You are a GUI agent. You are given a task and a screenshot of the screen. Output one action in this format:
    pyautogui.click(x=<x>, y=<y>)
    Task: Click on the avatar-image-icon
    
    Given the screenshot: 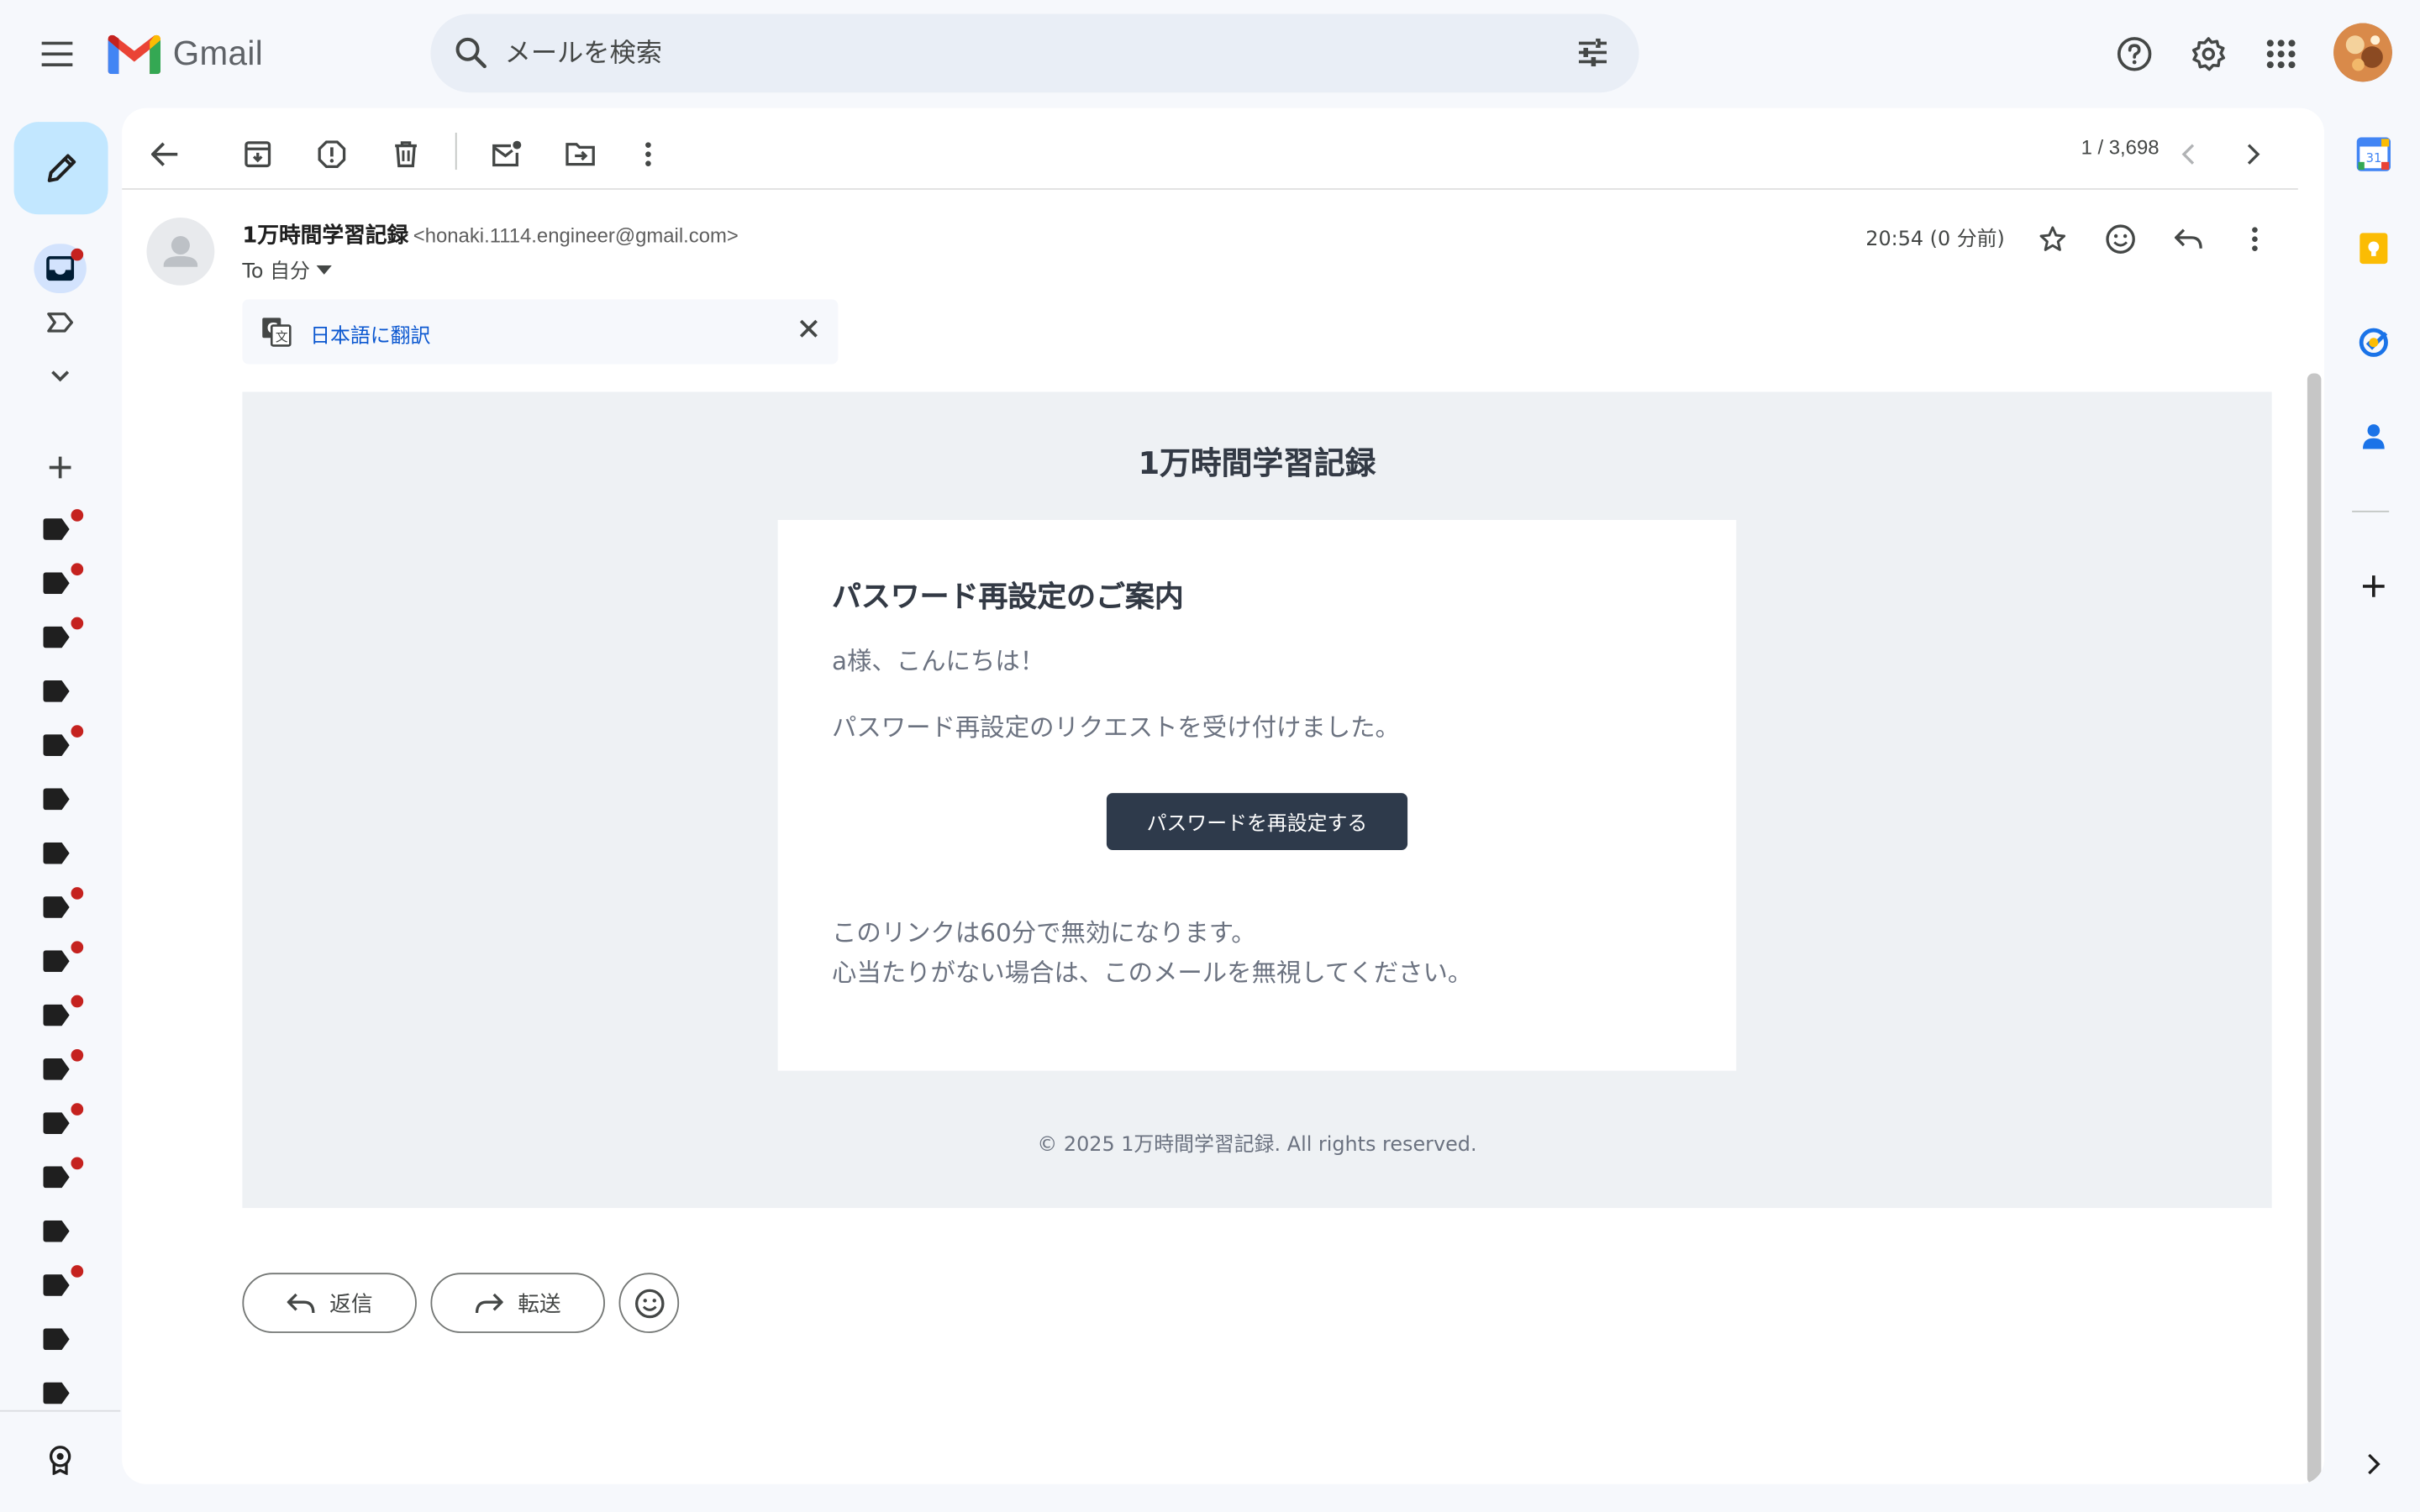 What is the action you would take?
    pyautogui.click(x=2362, y=52)
    